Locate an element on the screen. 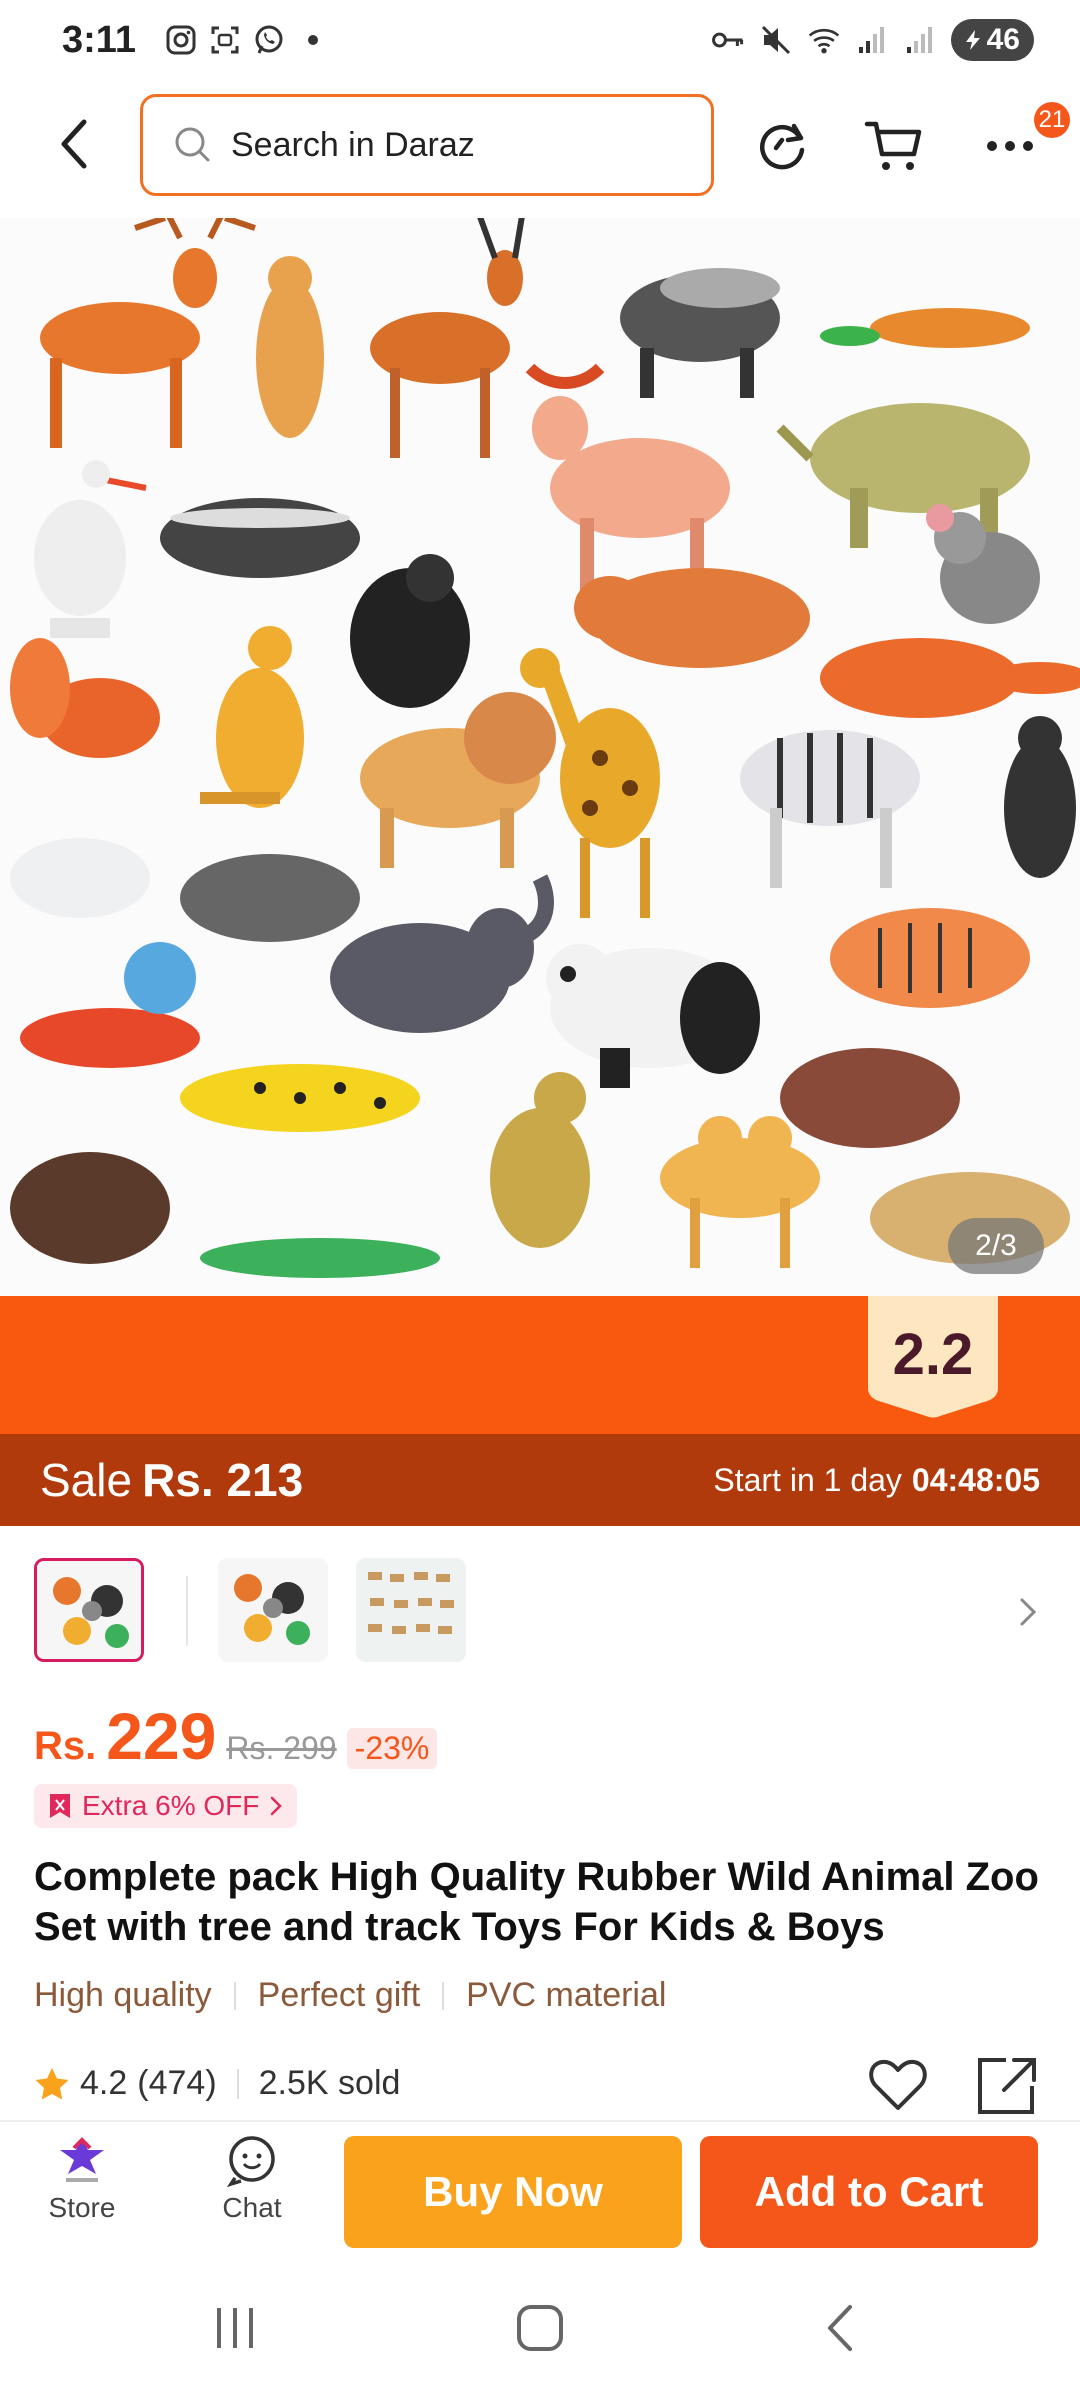 The width and height of the screenshot is (1080, 2400). charging-icon is located at coordinates (972, 40).